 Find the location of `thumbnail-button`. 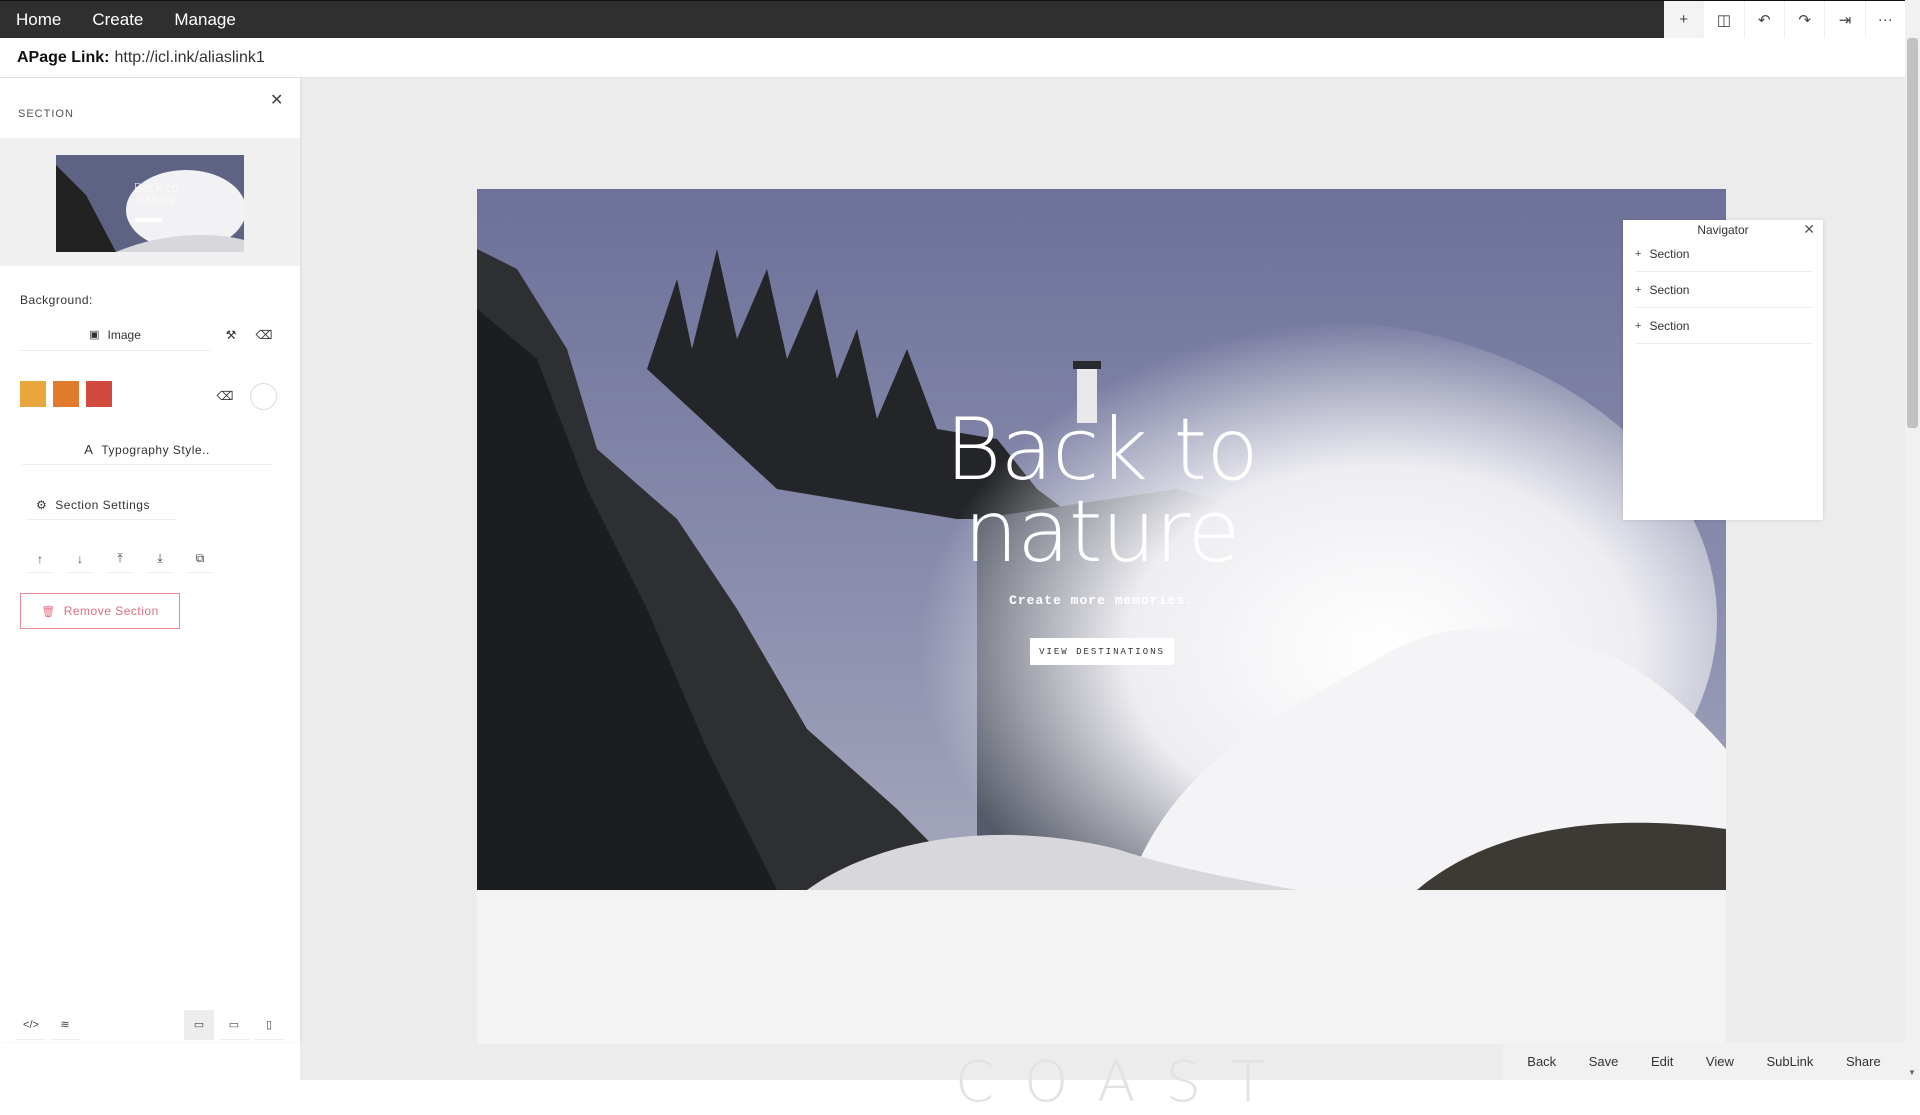

thumbnail-button is located at coordinates (148, 220).